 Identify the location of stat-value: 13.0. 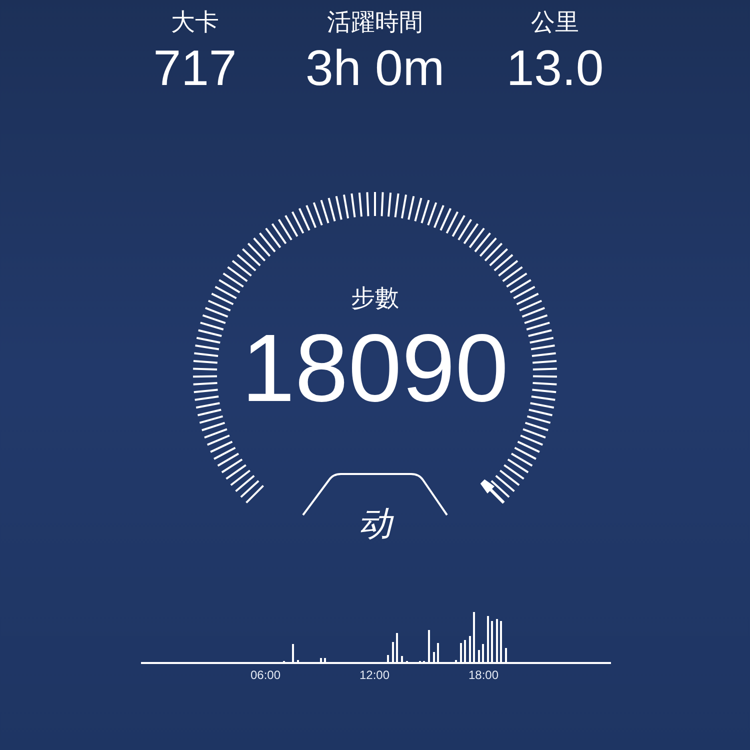
(555, 68).